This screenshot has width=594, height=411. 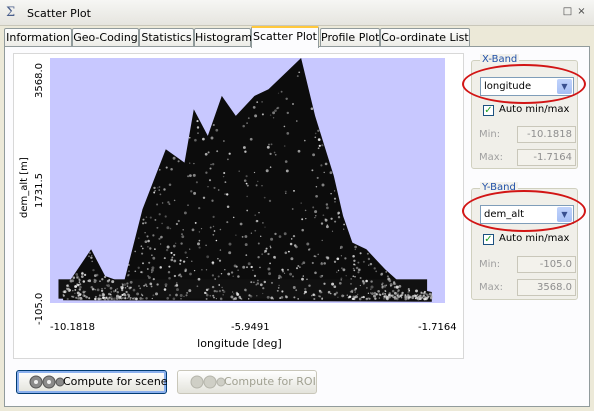 I want to click on tab-coordinate-list: Co-ordinate List, so click(x=425, y=37).